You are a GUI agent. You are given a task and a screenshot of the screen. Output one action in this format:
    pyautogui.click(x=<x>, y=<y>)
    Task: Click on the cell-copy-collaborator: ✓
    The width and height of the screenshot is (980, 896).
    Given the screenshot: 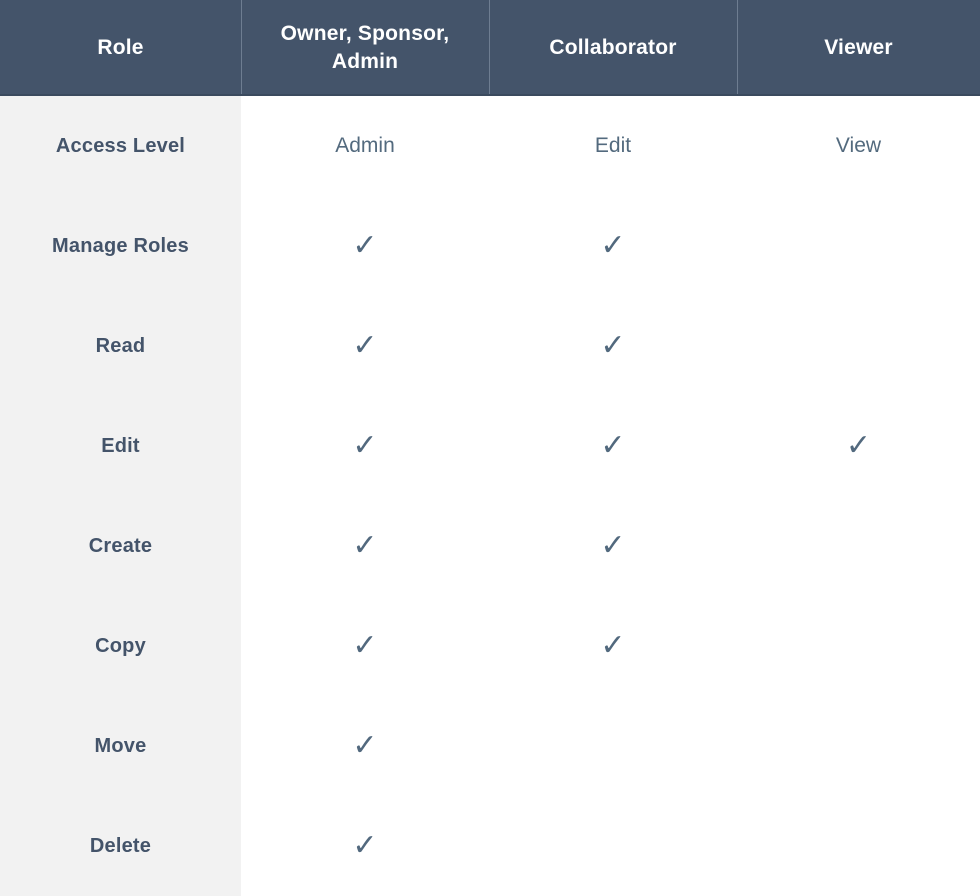 What is the action you would take?
    pyautogui.click(x=613, y=646)
    